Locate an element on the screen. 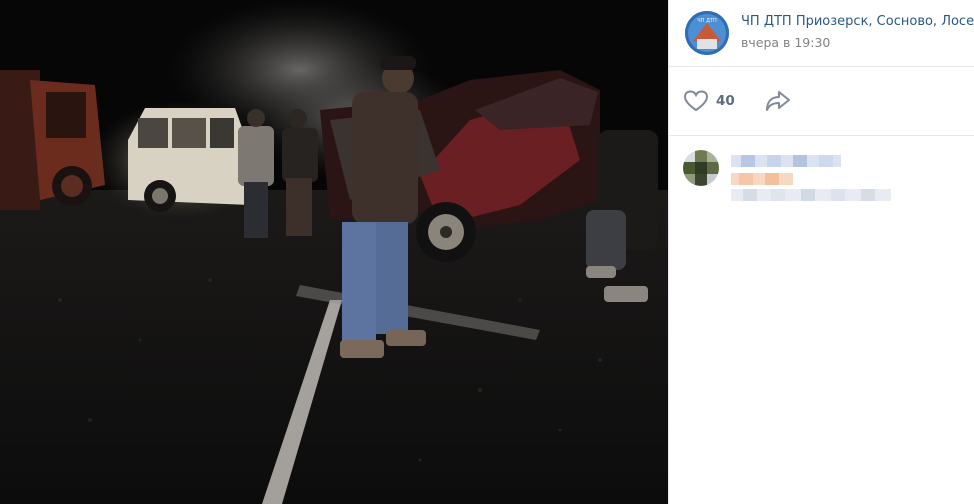  group-logo-icon: ЧП ДТП is located at coordinates (707, 33).